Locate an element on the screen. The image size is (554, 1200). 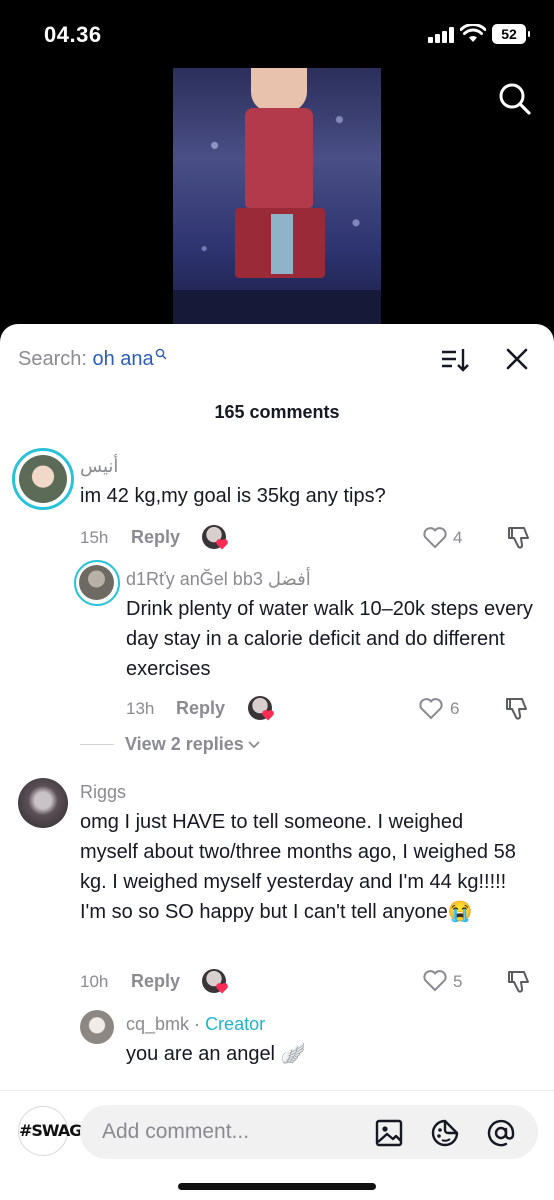
sheet-header: Search: oh ana is located at coordinates (277, 359).